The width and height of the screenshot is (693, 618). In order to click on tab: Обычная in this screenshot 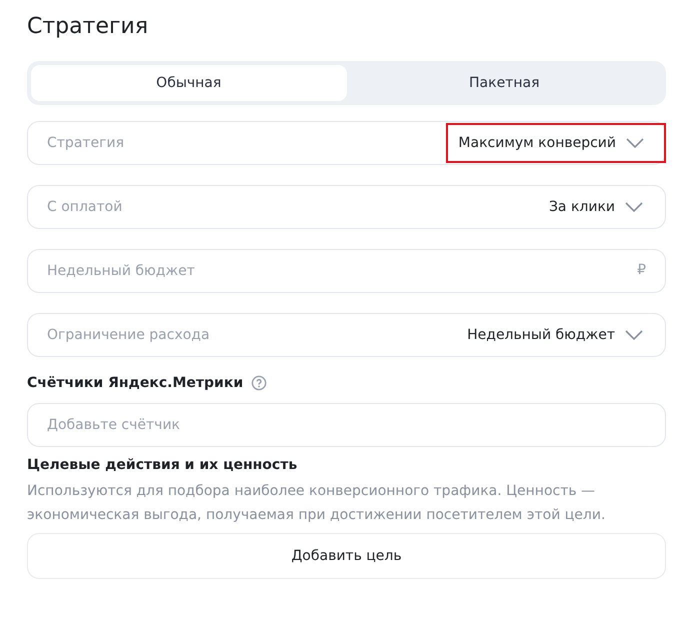, I will do `click(188, 83)`.